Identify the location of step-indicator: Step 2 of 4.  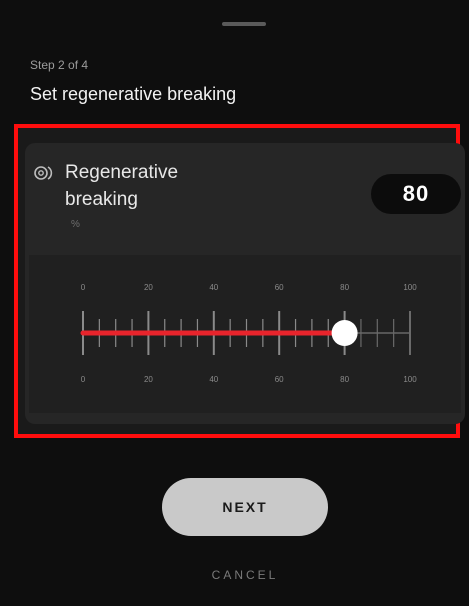
(59, 65).